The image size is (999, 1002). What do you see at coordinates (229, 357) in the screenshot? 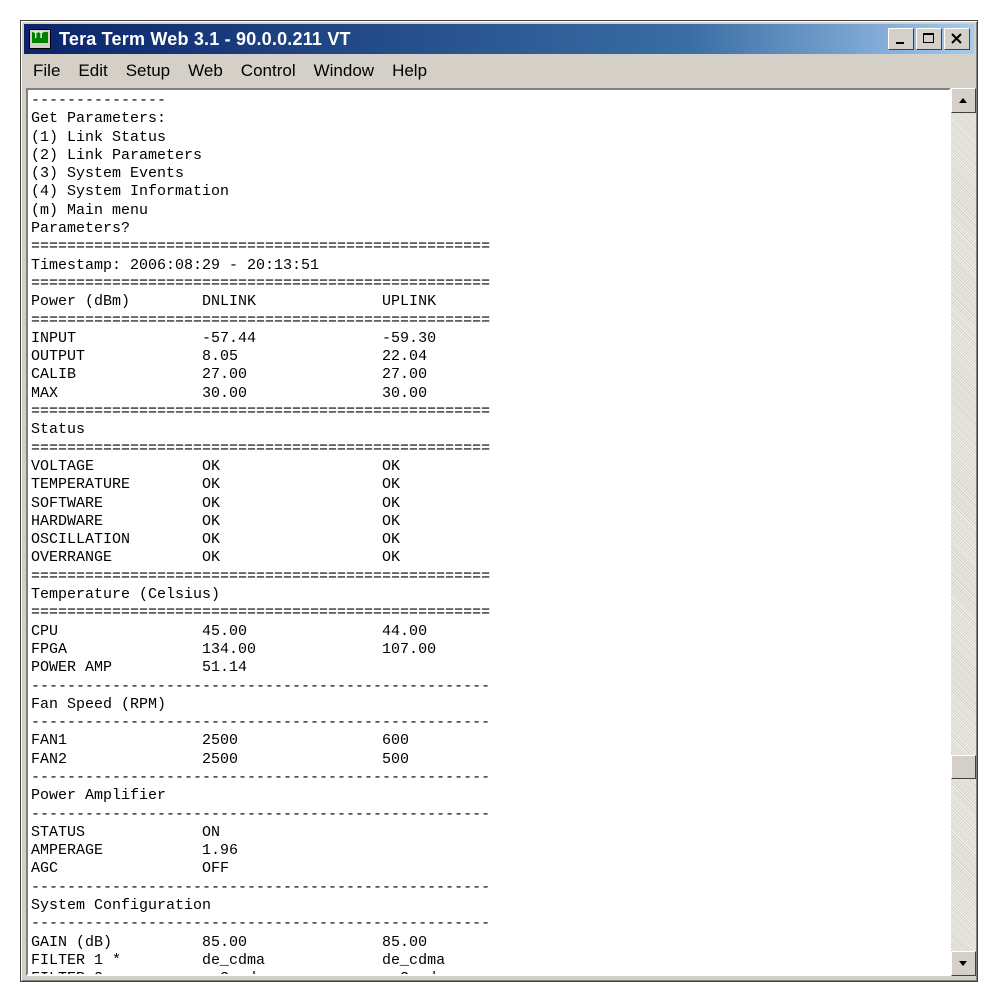
I see `terminal-line: OUTPUT 8.05 22.04` at bounding box center [229, 357].